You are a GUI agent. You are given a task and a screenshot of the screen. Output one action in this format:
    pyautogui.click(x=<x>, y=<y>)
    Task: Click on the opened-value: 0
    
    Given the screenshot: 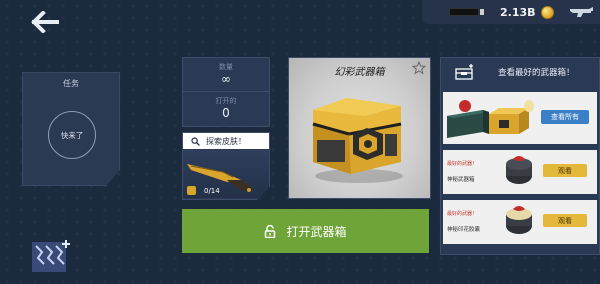 What is the action you would take?
    pyautogui.click(x=226, y=113)
    